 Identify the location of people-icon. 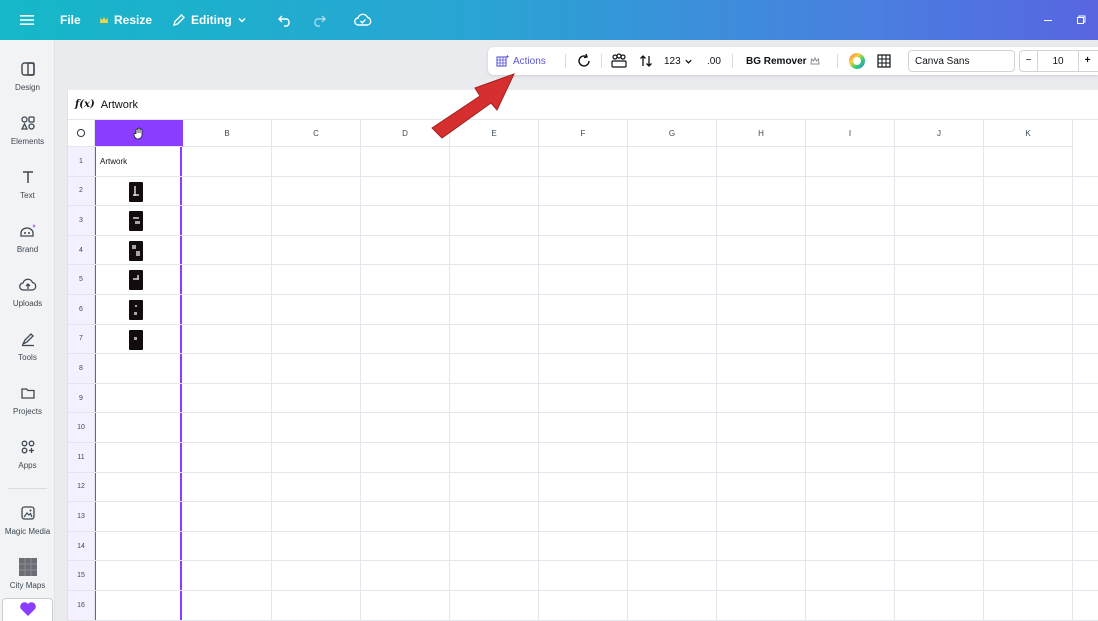
(619, 60).